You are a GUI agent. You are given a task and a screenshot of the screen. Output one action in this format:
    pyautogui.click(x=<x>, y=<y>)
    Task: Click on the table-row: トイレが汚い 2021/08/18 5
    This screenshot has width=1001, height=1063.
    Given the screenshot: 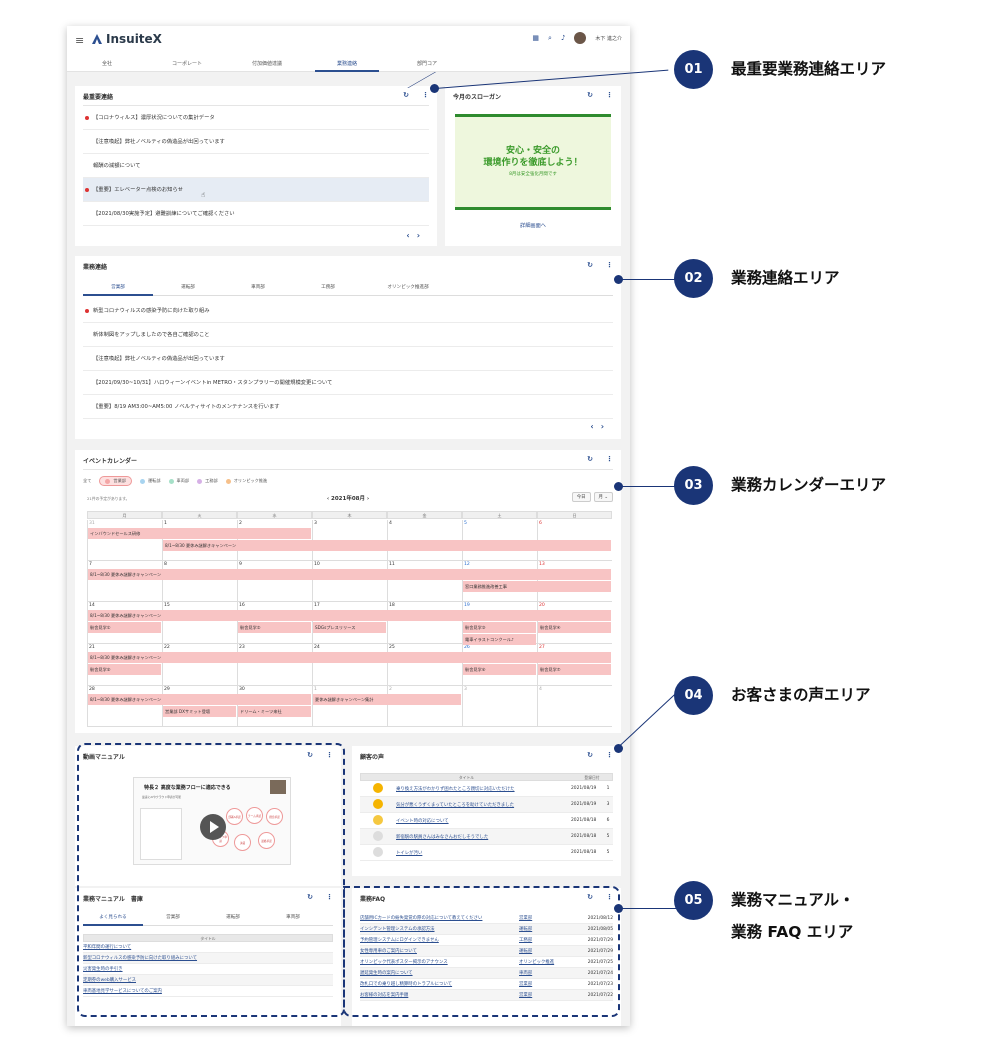 What is the action you would take?
    pyautogui.click(x=486, y=853)
    